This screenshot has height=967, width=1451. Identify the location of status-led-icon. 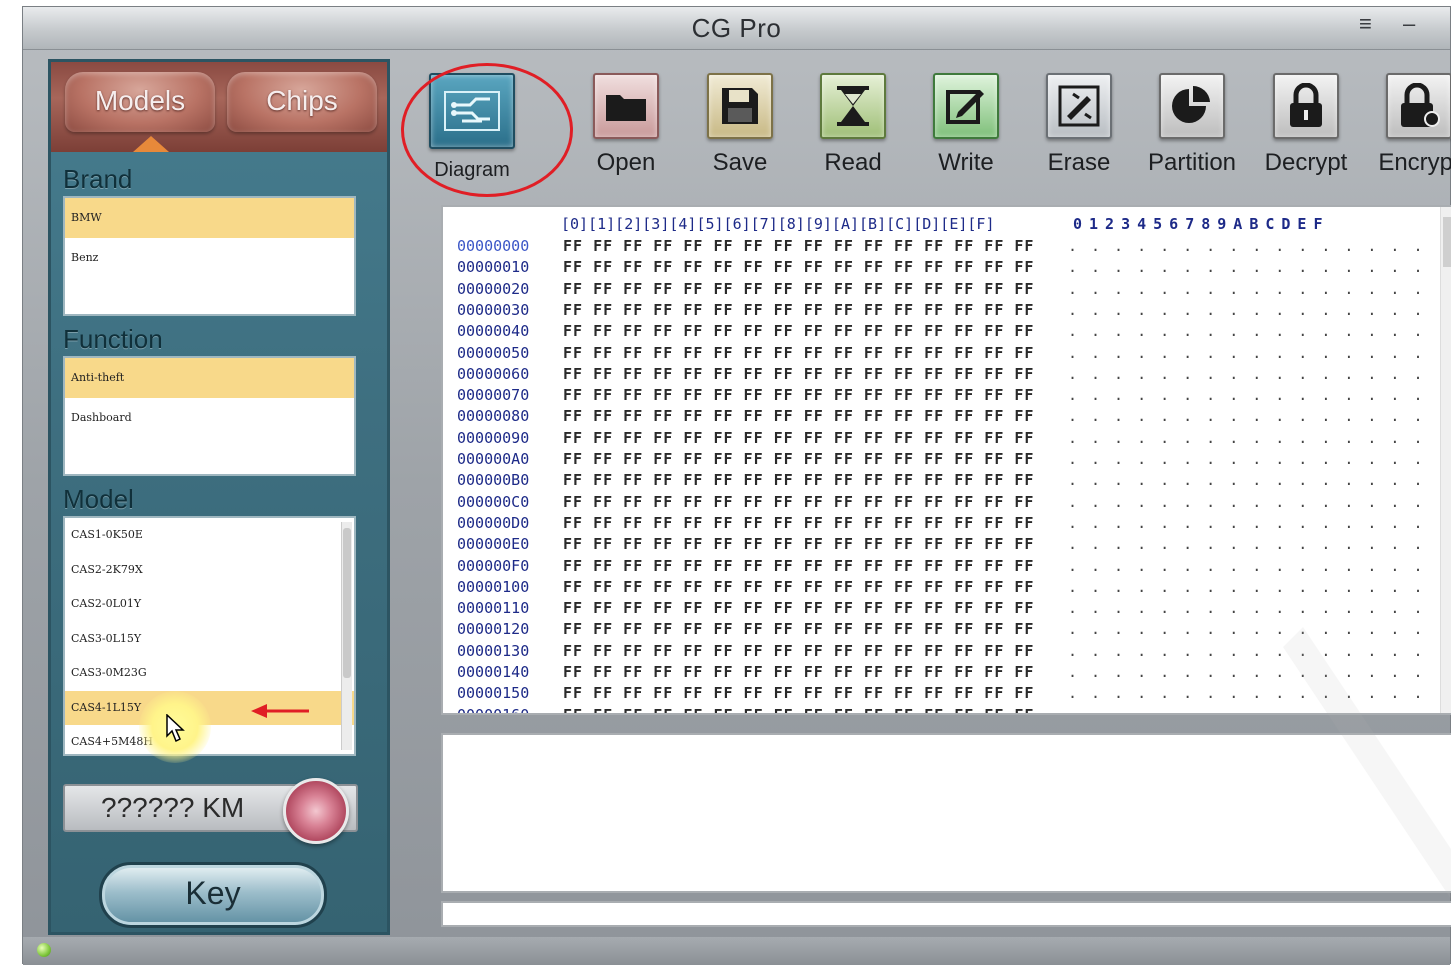
(44, 950).